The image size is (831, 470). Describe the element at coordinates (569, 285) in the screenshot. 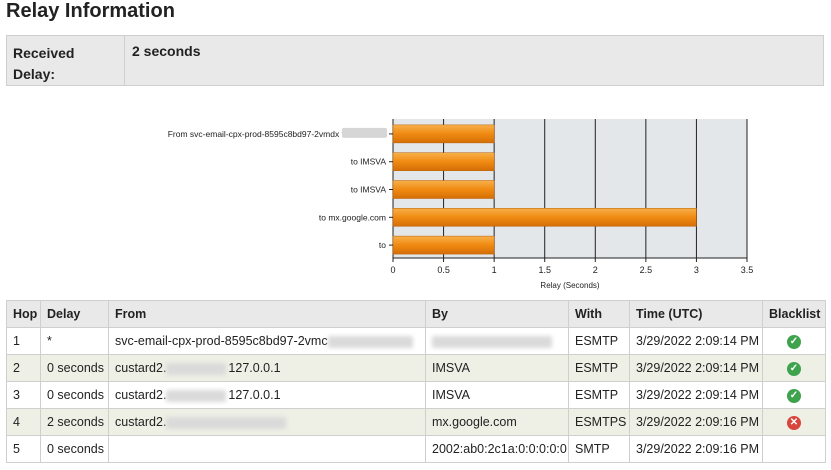

I see `x-axis-label: Relay (Seconds)` at that location.